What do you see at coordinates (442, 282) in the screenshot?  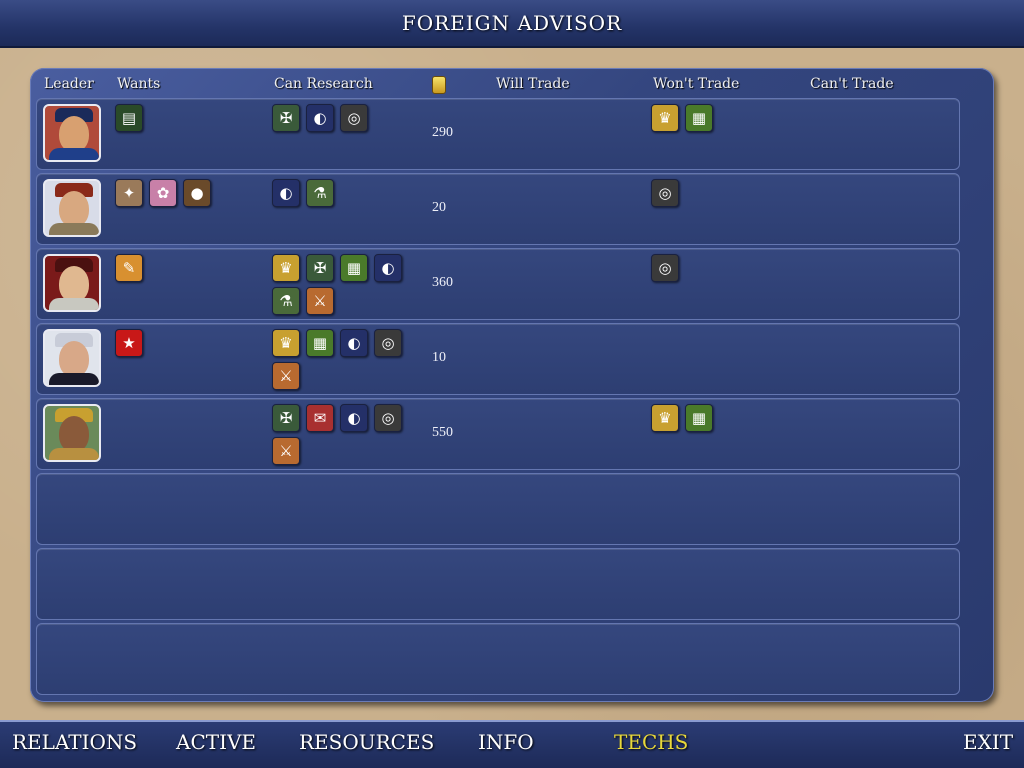 I see `gold-amount: 360` at bounding box center [442, 282].